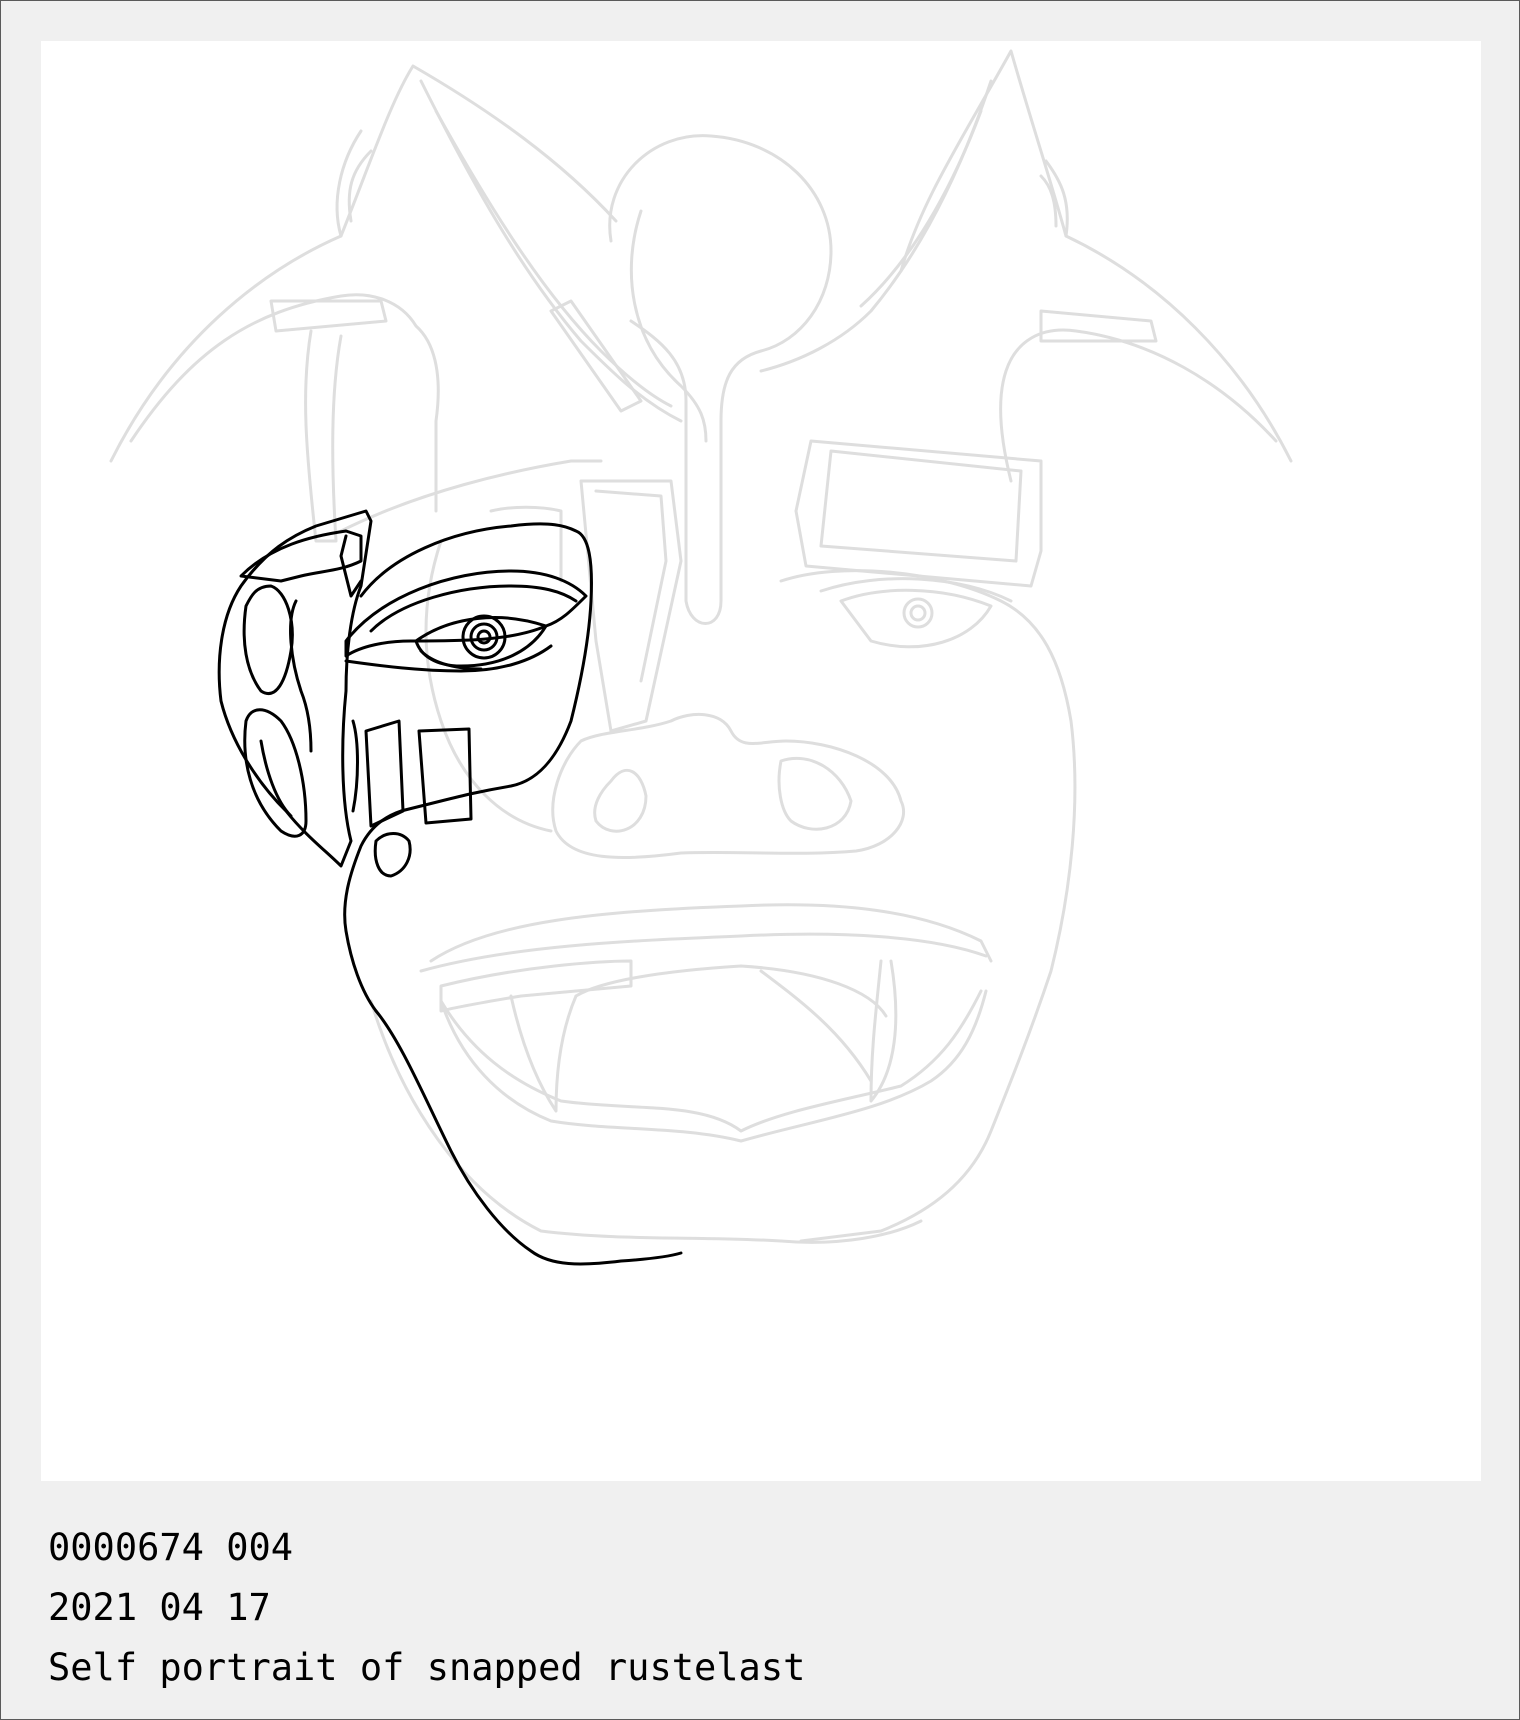 Image resolution: width=1520 pixels, height=1720 pixels. What do you see at coordinates (528, 1137) in the screenshot?
I see `ink-jaw-line` at bounding box center [528, 1137].